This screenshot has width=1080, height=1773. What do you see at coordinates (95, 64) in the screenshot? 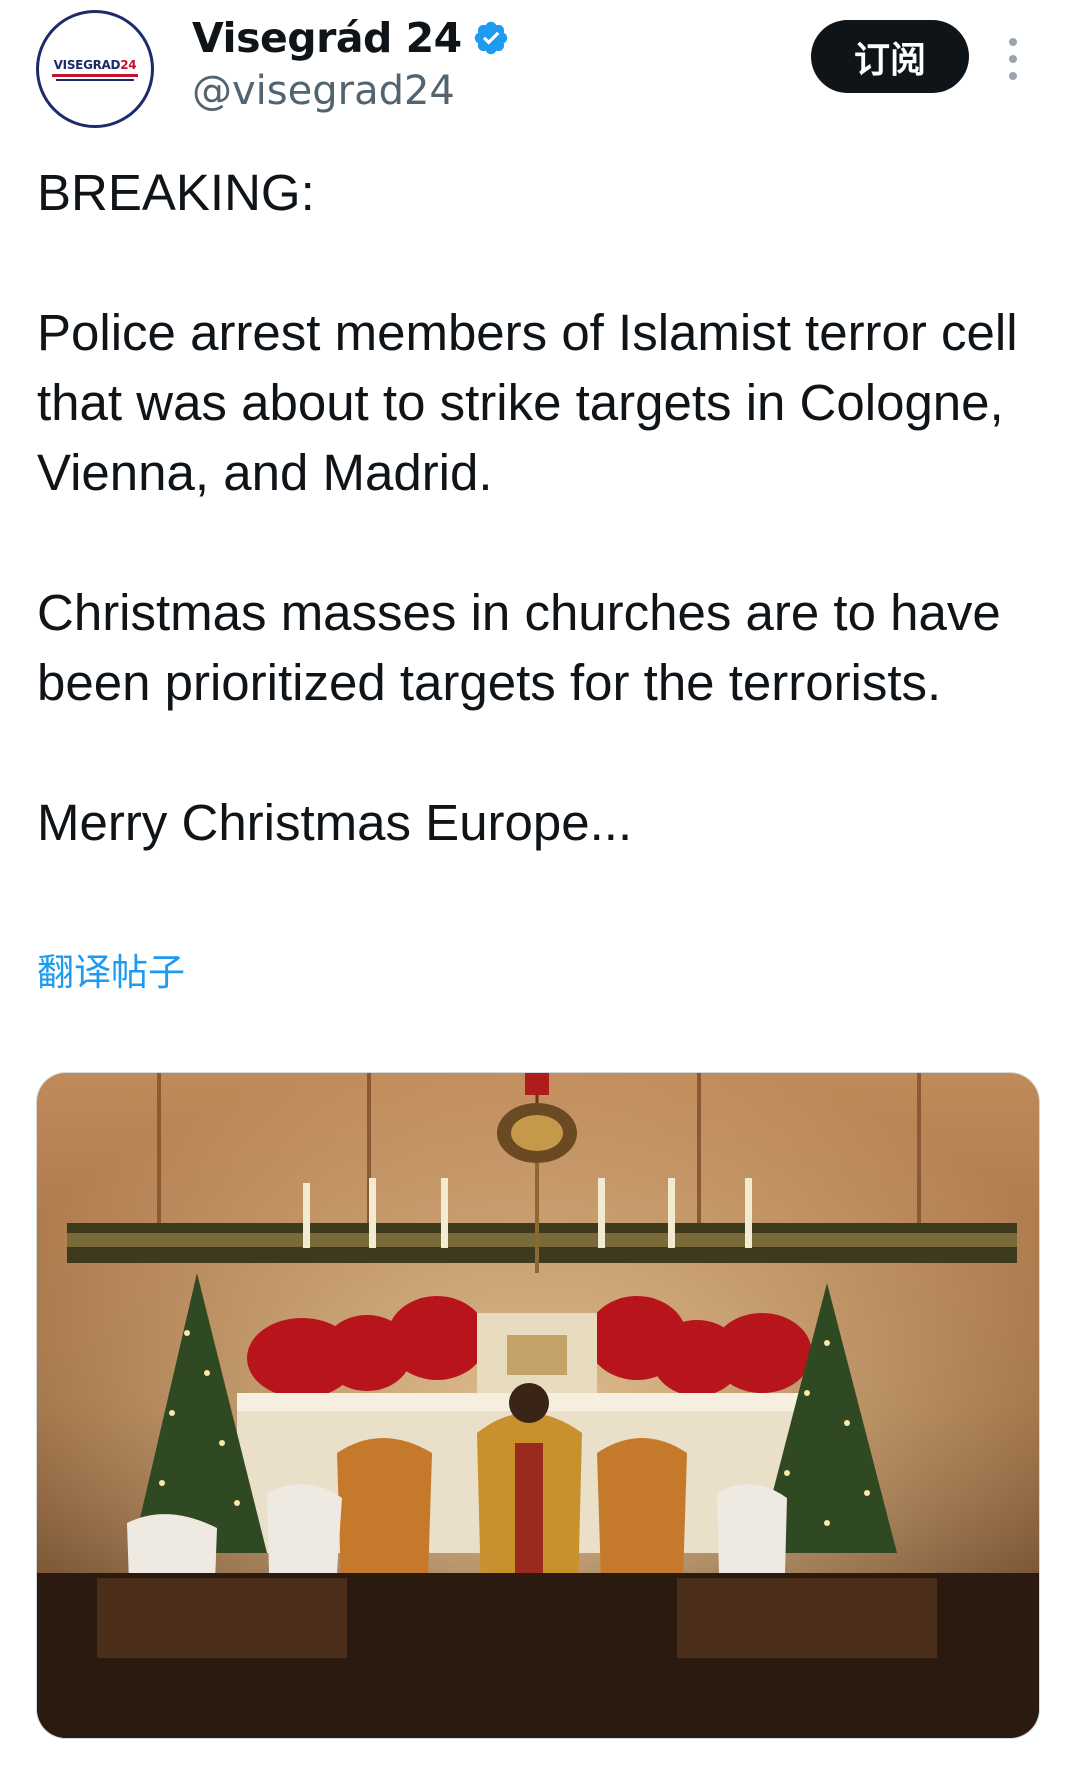
I see `avatar-logo-text: VISEGRAD24` at bounding box center [95, 64].